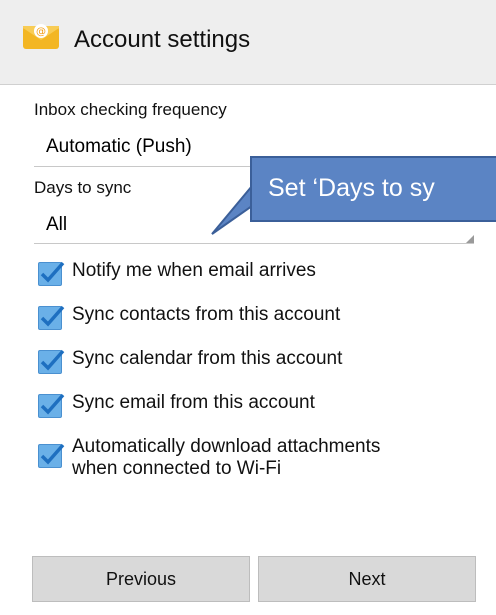  Describe the element at coordinates (56, 225) in the screenshot. I see `days-to-sync-spinner: All` at that location.